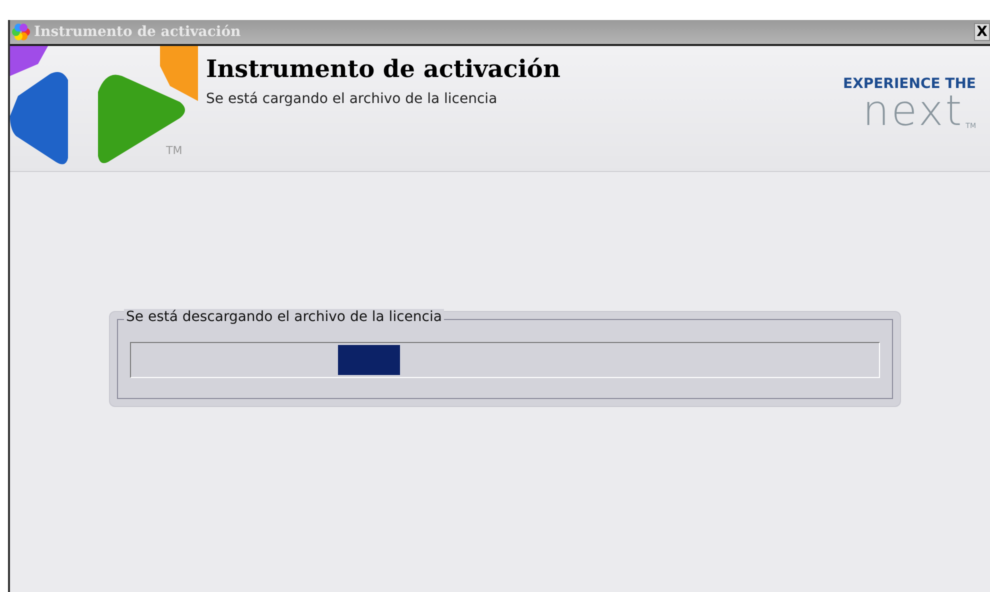 This screenshot has height=592, width=990. I want to click on header-title: Instrumento de activación, so click(384, 68).